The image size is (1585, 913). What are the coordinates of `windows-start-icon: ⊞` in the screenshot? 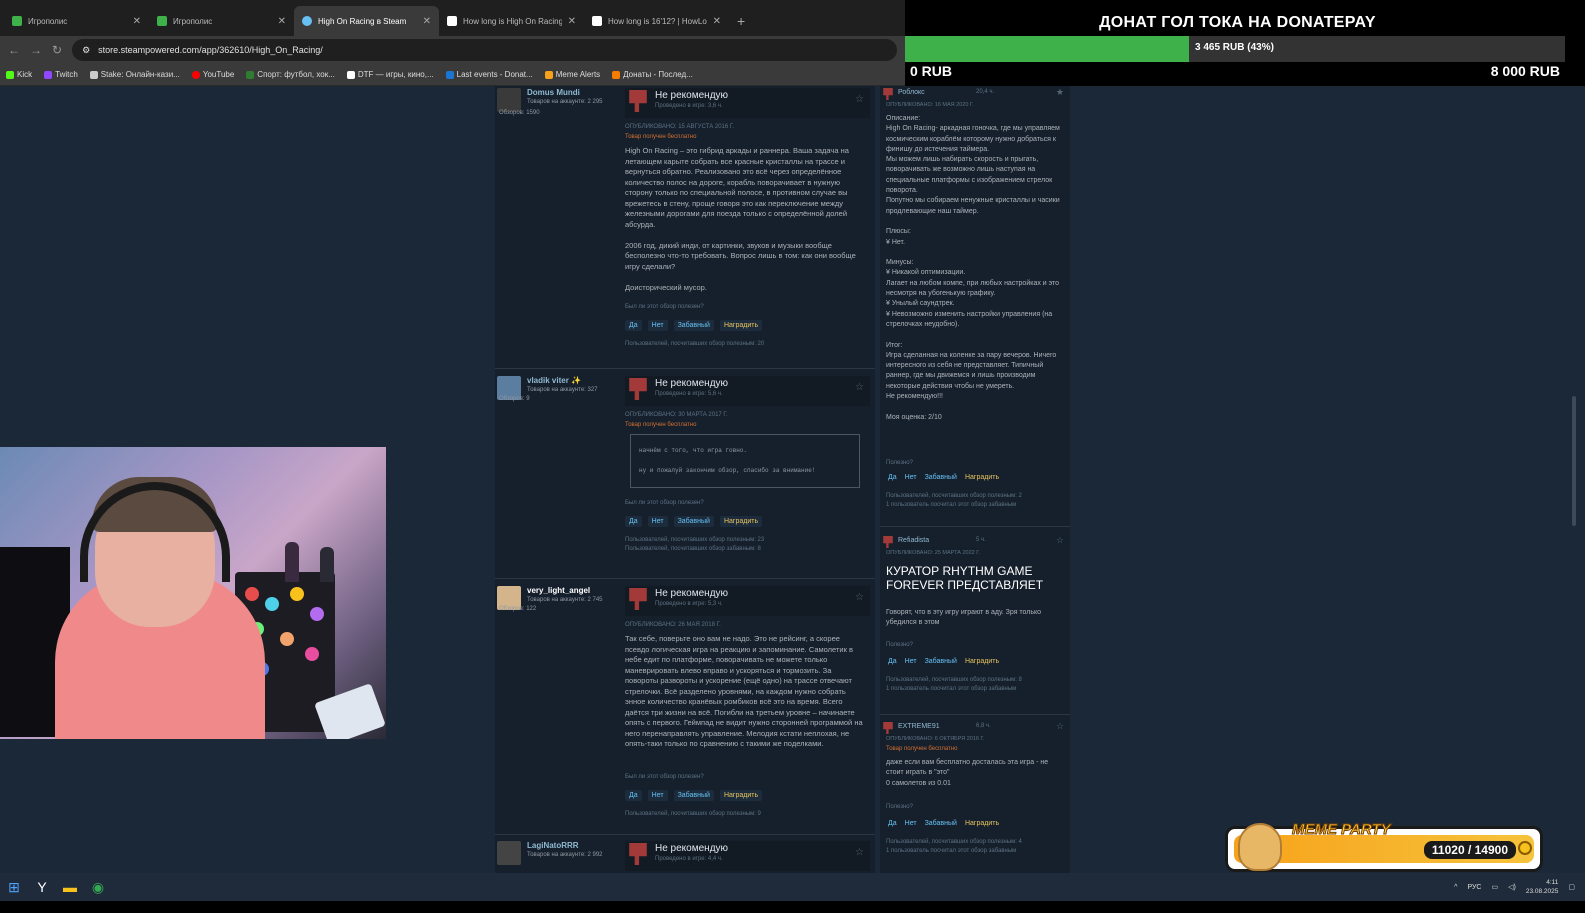 It's located at (14, 887).